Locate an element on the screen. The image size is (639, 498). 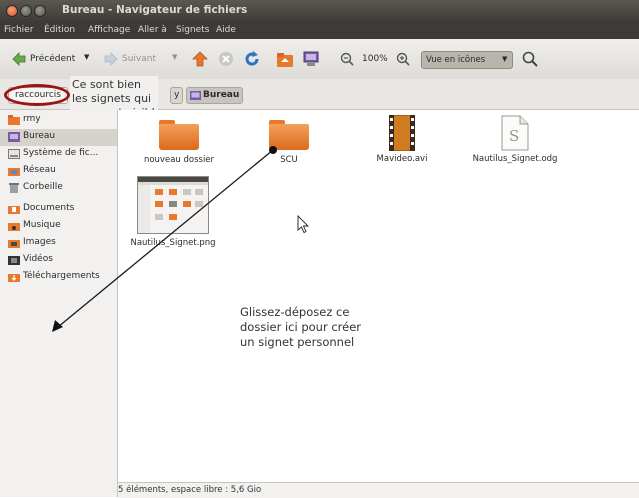
zoom-level: 100% is located at coordinates (375, 59).